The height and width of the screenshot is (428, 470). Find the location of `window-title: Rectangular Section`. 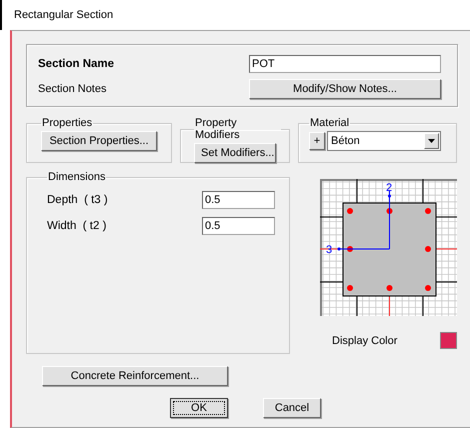

window-title: Rectangular Section is located at coordinates (64, 15).